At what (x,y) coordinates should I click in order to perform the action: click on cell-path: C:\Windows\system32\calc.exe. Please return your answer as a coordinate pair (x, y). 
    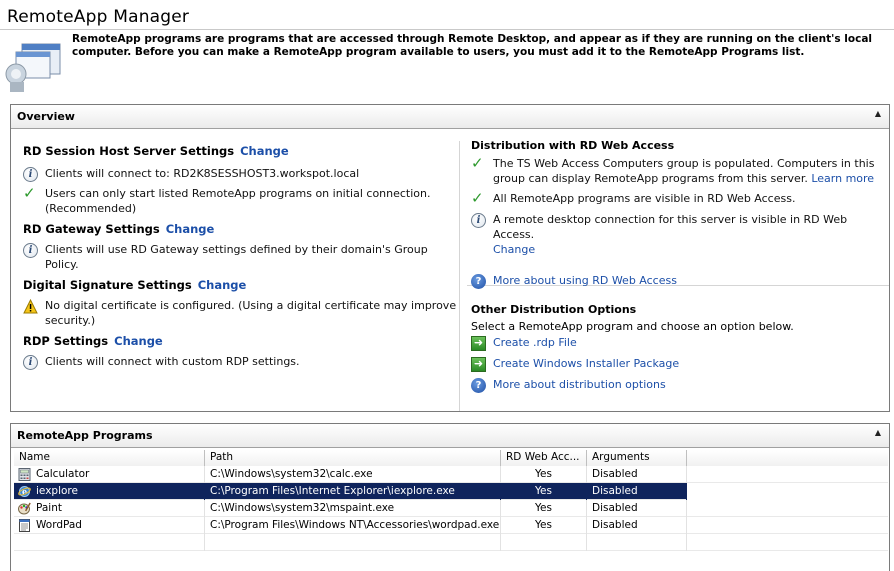
    Looking at the image, I should click on (353, 474).